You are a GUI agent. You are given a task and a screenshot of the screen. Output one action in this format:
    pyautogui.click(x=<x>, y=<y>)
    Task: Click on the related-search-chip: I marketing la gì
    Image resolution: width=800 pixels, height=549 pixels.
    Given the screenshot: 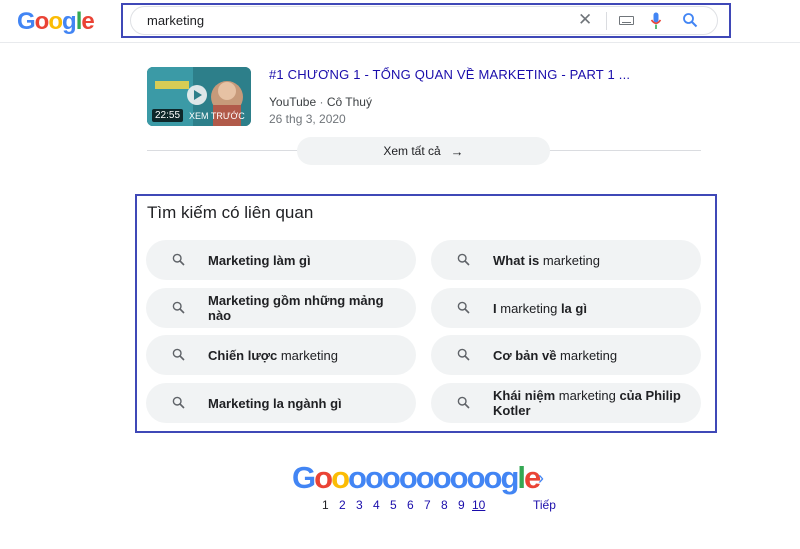 What is the action you would take?
    pyautogui.click(x=566, y=308)
    